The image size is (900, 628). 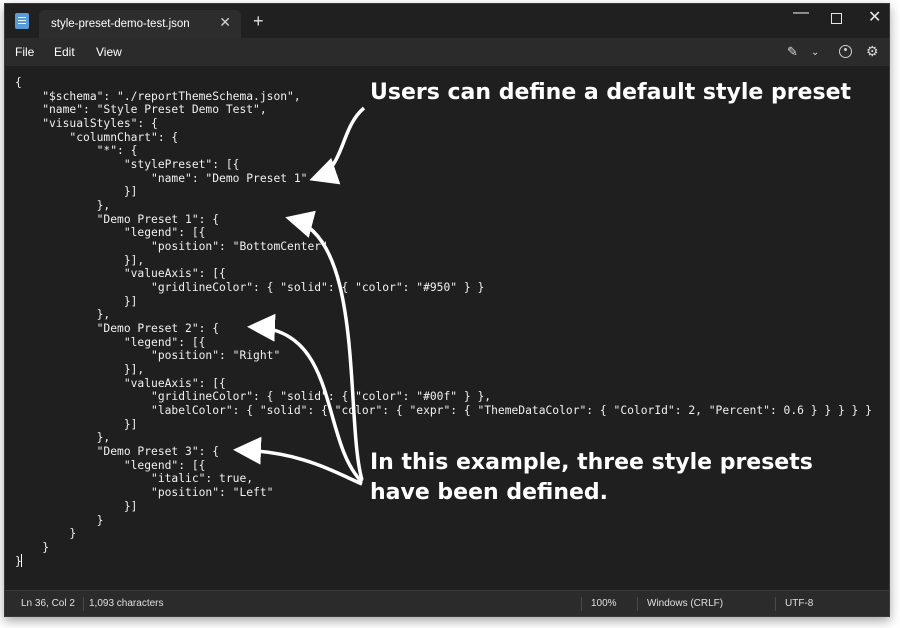 I want to click on tab-close-icon: ✕, so click(x=225, y=22).